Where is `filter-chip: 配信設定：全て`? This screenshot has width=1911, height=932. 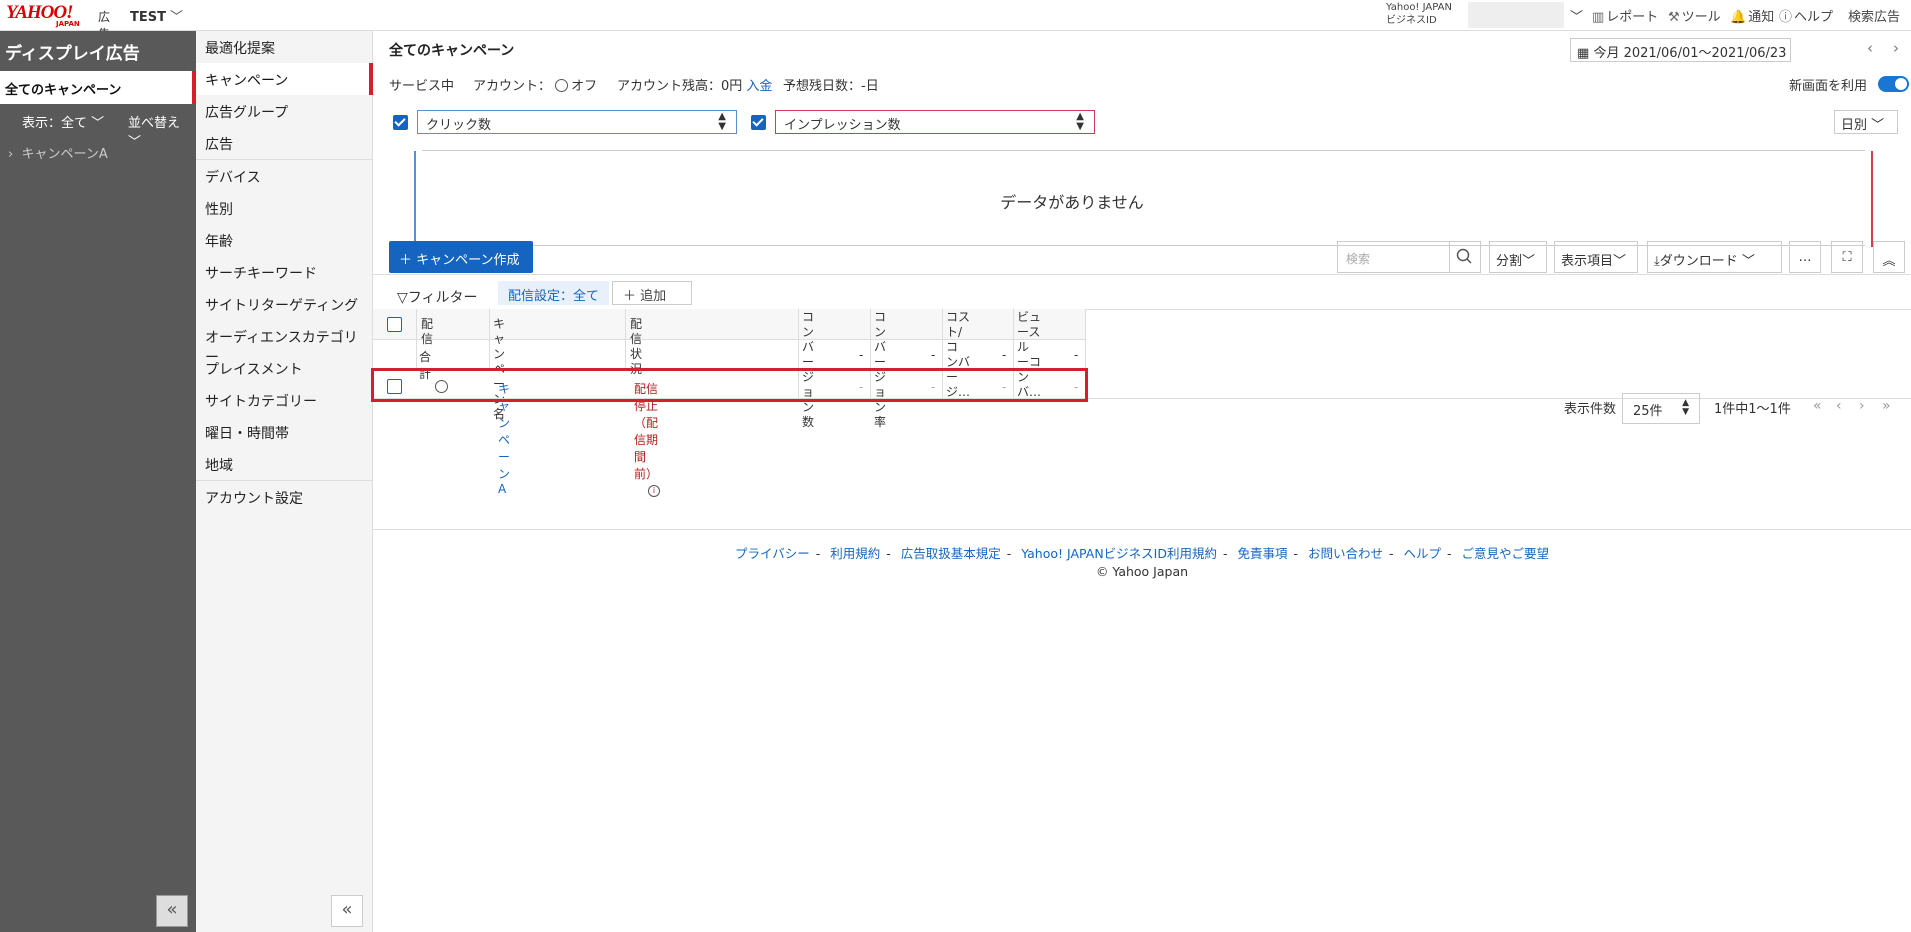
filter-chip: 配信設定：全て is located at coordinates (554, 293).